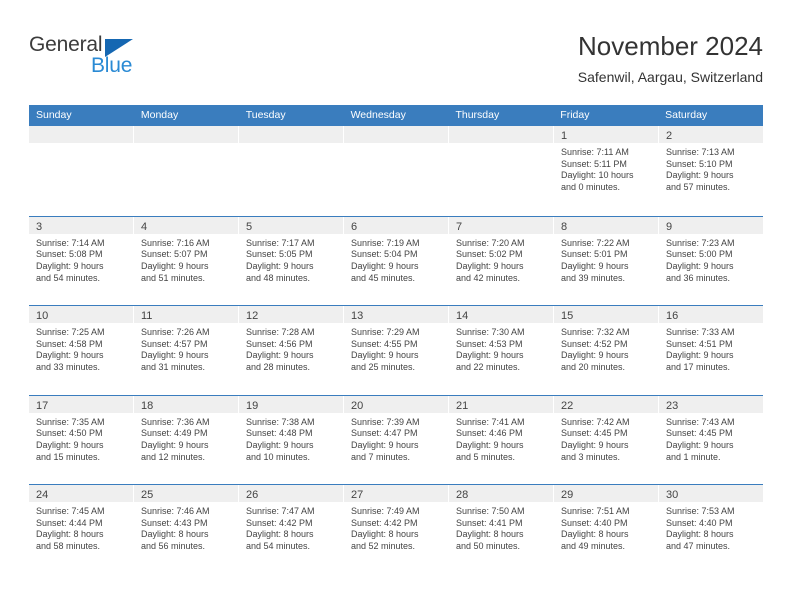 This screenshot has height=612, width=792. Describe the element at coordinates (383, 546) in the screenshot. I see `day-detail-line: and 52 minutes.` at that location.